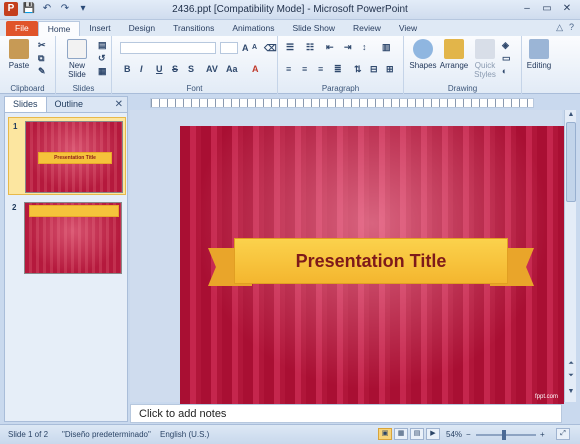 Image resolution: width=580 pixels, height=444 pixels. What do you see at coordinates (141, 69) in the screenshot?
I see `italic-button: I` at bounding box center [141, 69].